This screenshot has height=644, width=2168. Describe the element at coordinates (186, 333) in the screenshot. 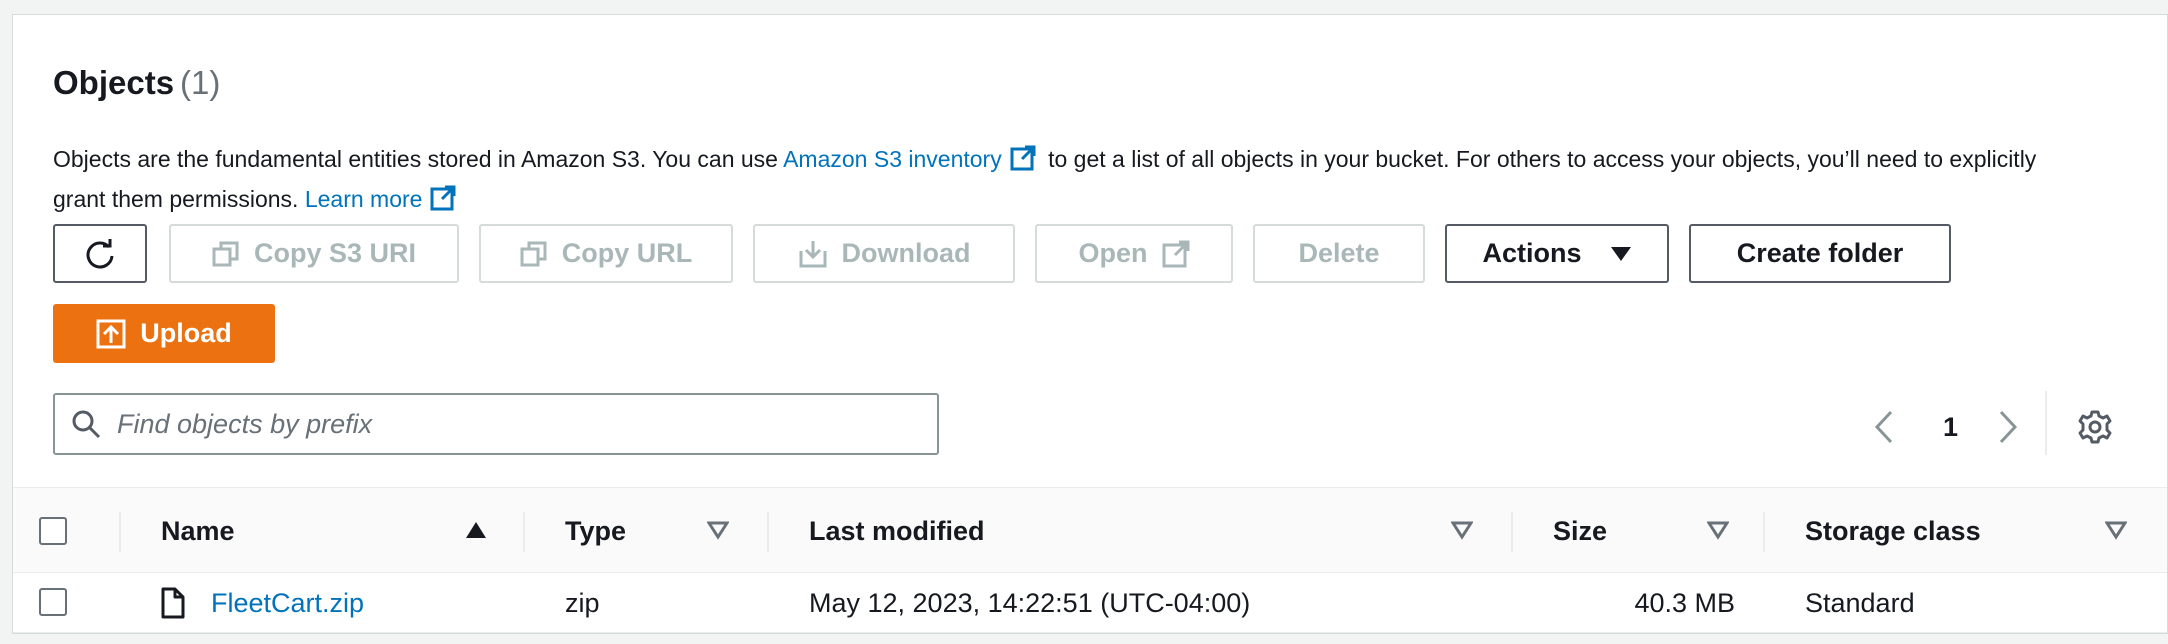

I see `upload-label: Upload` at that location.